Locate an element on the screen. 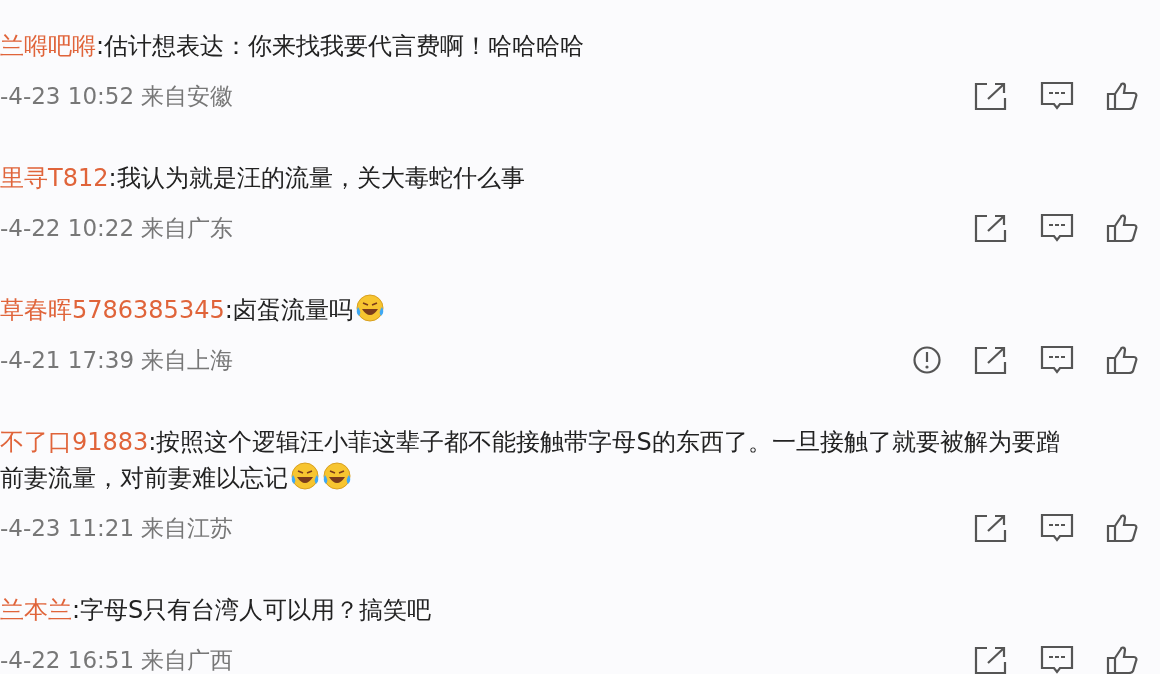  comment-date: -4-23 10:52 来自安徽 is located at coordinates (117, 96).